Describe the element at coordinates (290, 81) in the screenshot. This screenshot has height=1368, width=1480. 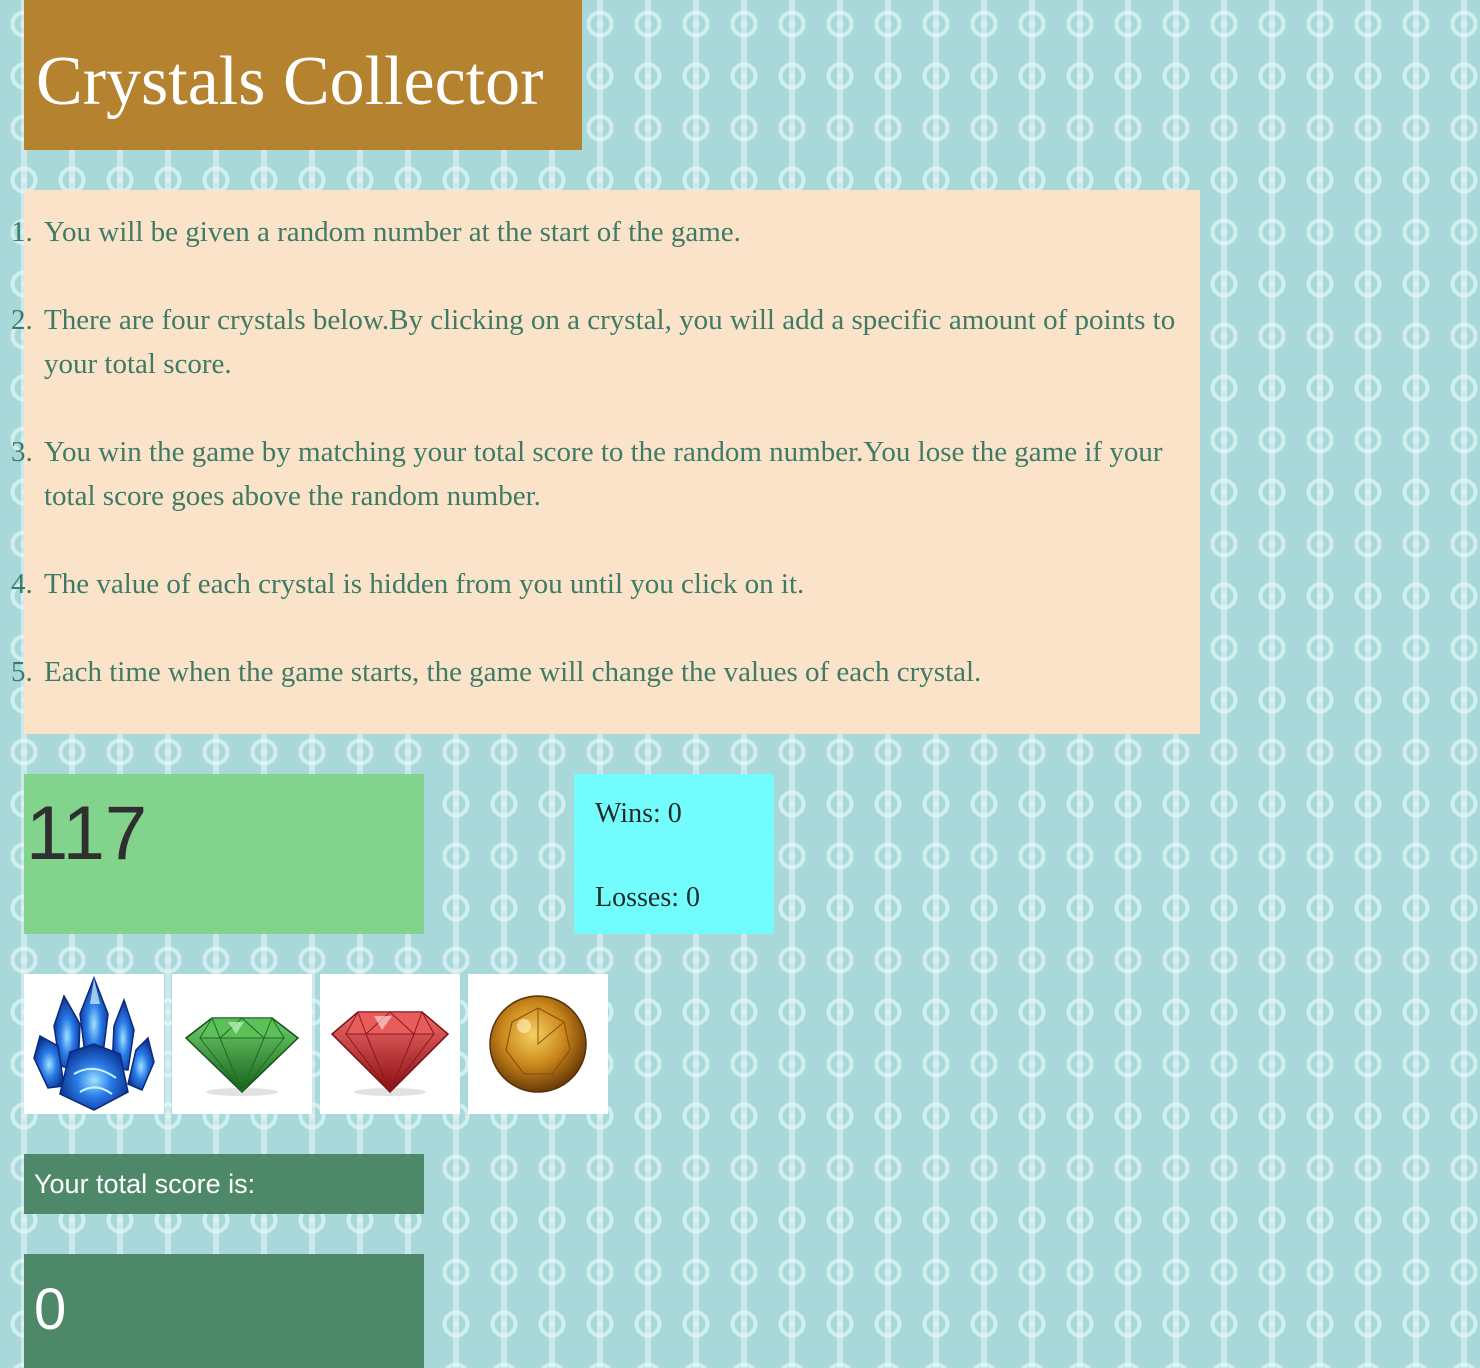
I see `page-title: Crystals Collector` at that location.